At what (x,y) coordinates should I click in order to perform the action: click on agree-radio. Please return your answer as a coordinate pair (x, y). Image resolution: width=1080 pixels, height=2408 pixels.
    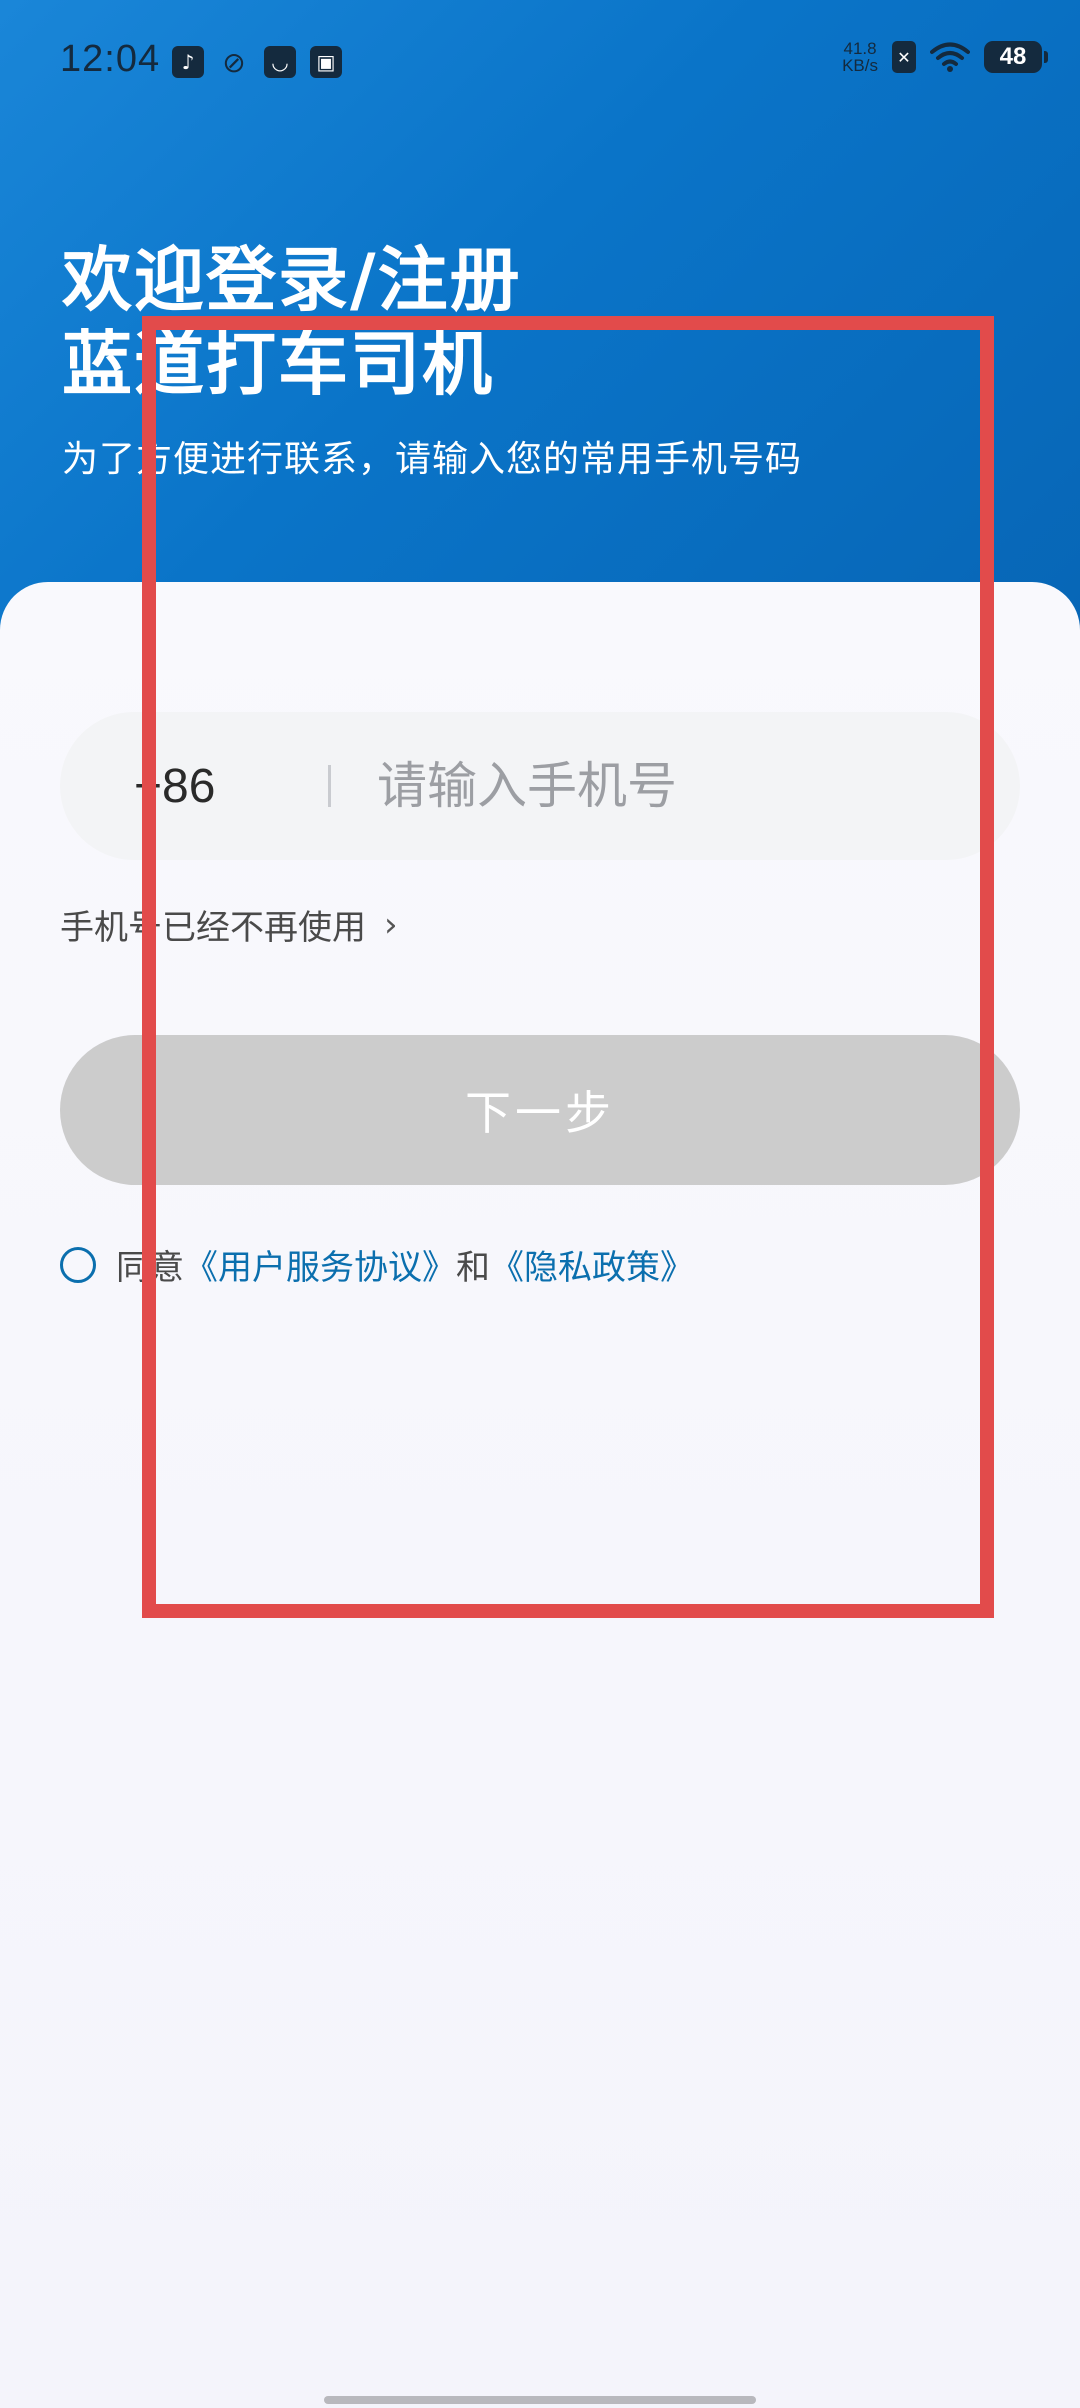
    Looking at the image, I should click on (78, 1264).